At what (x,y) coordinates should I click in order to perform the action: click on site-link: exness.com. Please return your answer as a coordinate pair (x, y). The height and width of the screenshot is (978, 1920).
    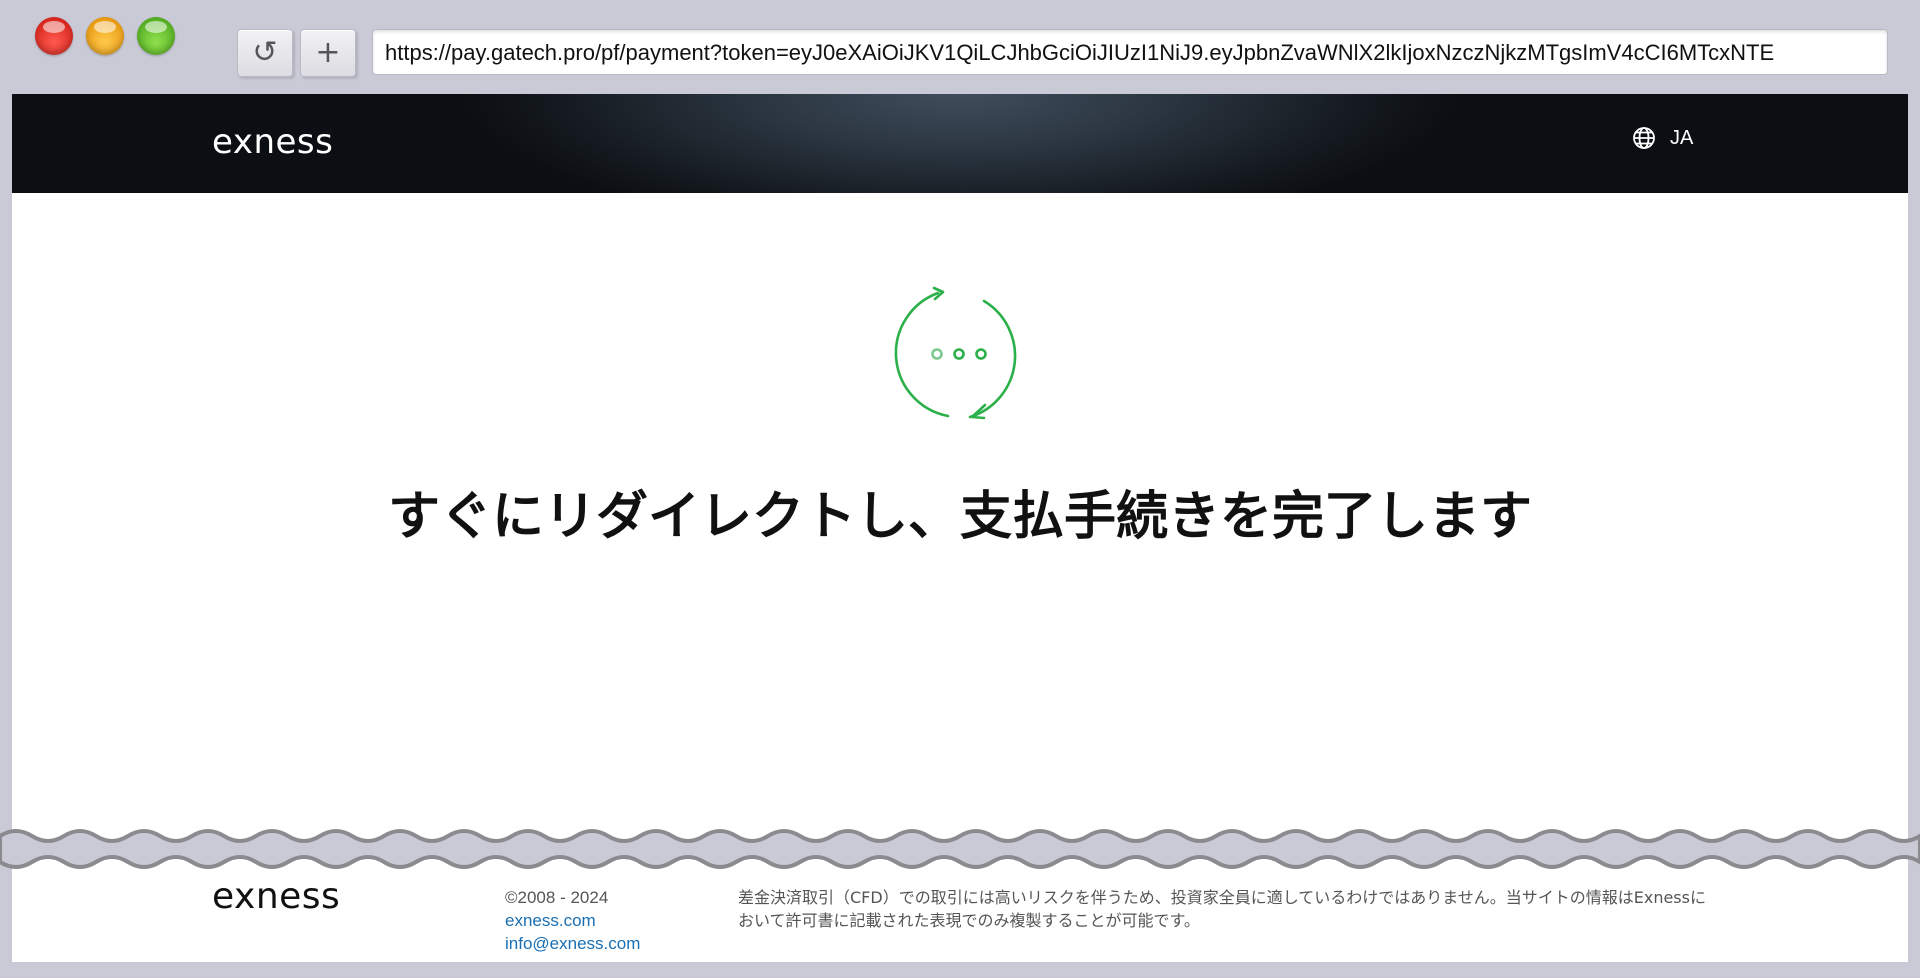
    Looking at the image, I should click on (572, 920).